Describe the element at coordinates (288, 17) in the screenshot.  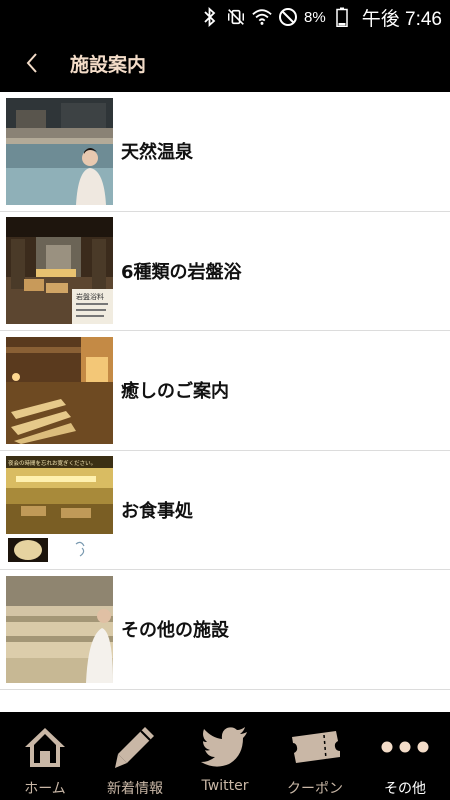
I see `do-not-disturb-icon` at that location.